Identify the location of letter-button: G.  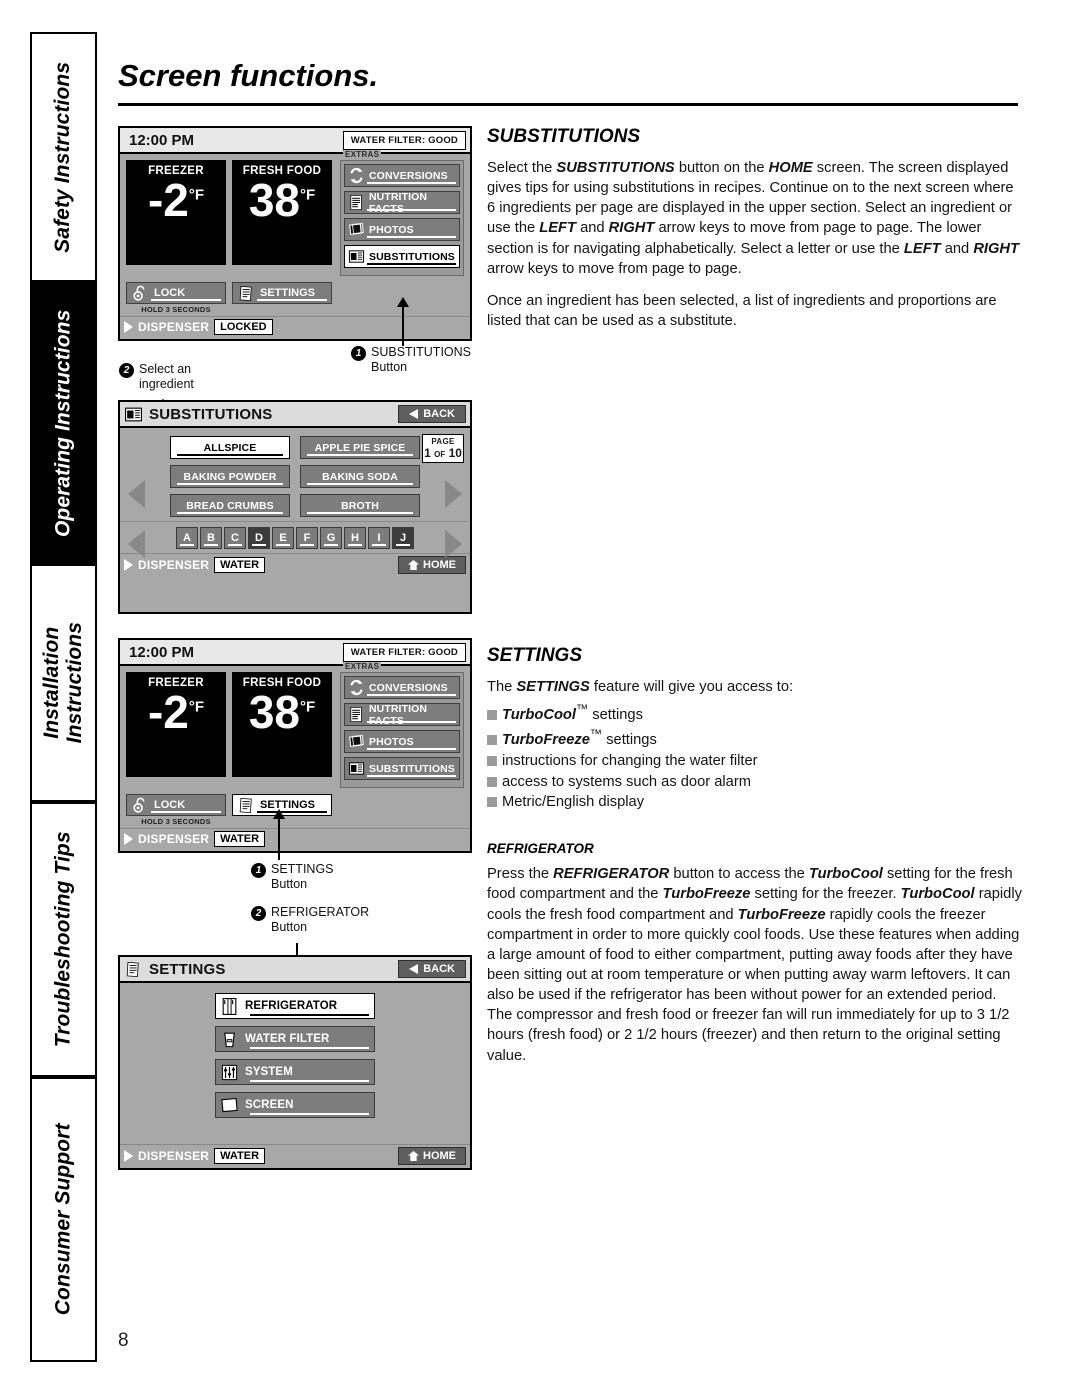
(331, 538).